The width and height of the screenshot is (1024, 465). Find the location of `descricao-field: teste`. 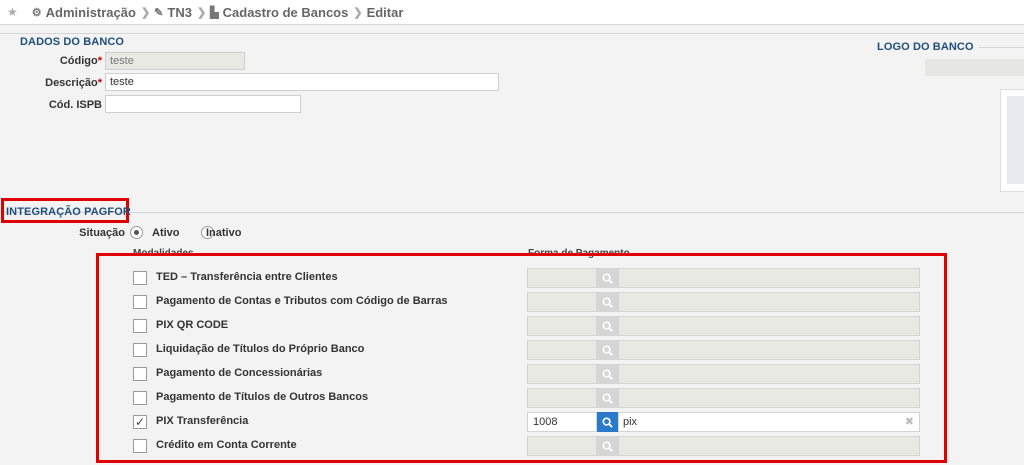

descricao-field: teste is located at coordinates (302, 82).